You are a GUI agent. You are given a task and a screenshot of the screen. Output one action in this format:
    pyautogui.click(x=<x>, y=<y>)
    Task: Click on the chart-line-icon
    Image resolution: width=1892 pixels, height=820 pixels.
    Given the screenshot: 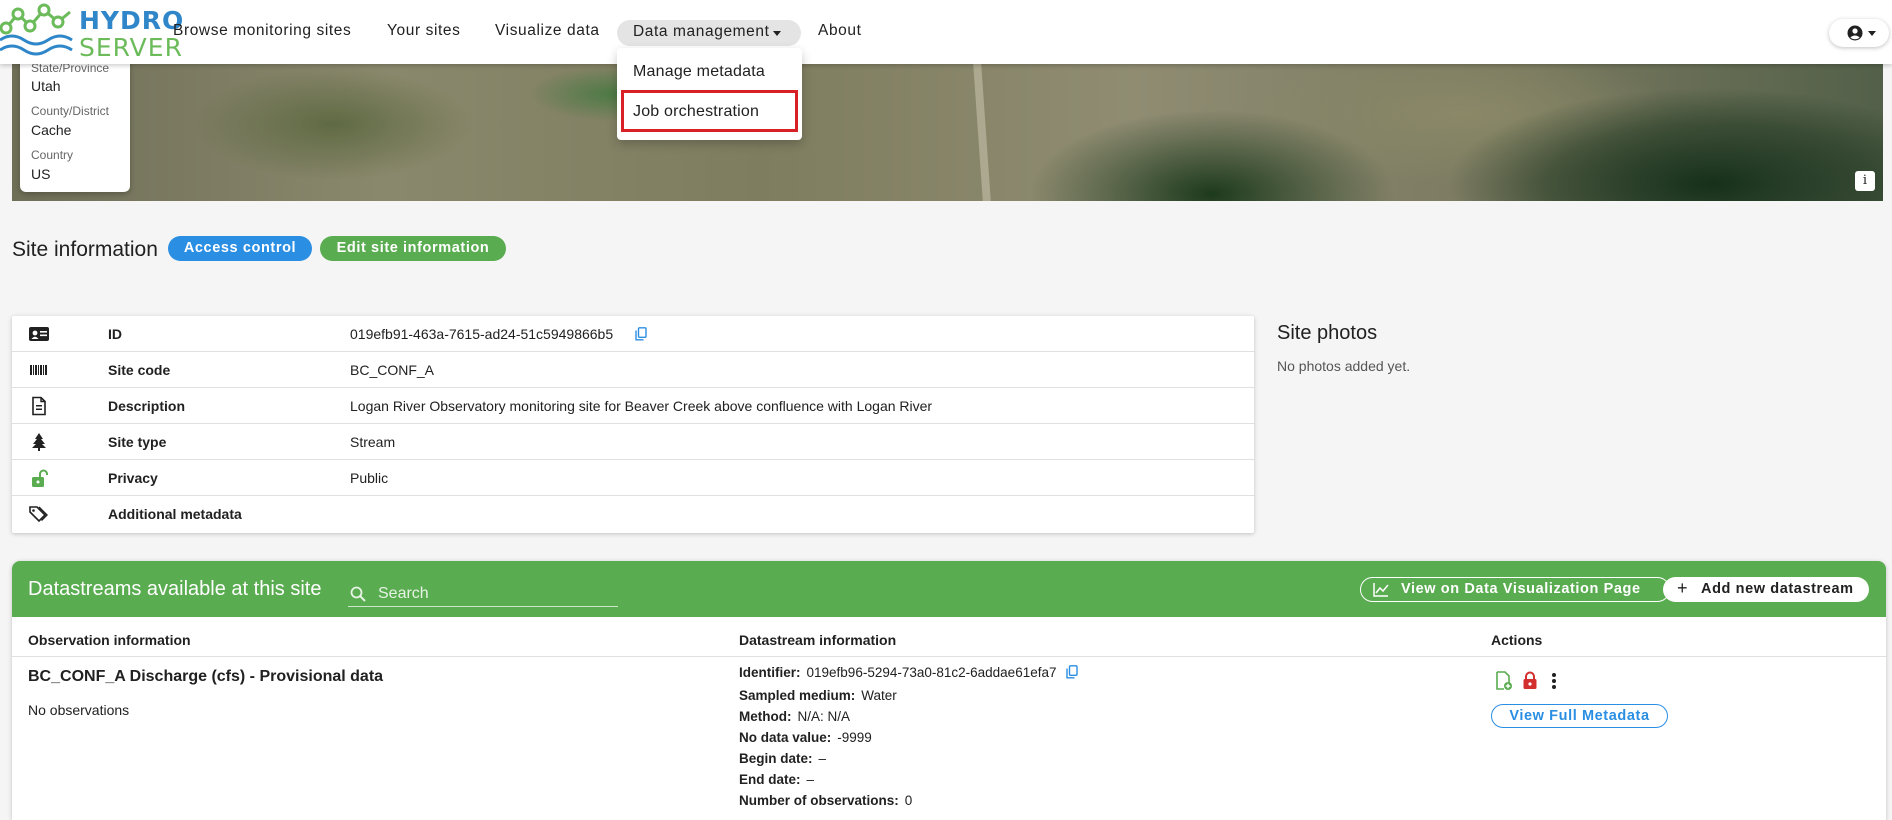 What is the action you would take?
    pyautogui.click(x=1381, y=590)
    